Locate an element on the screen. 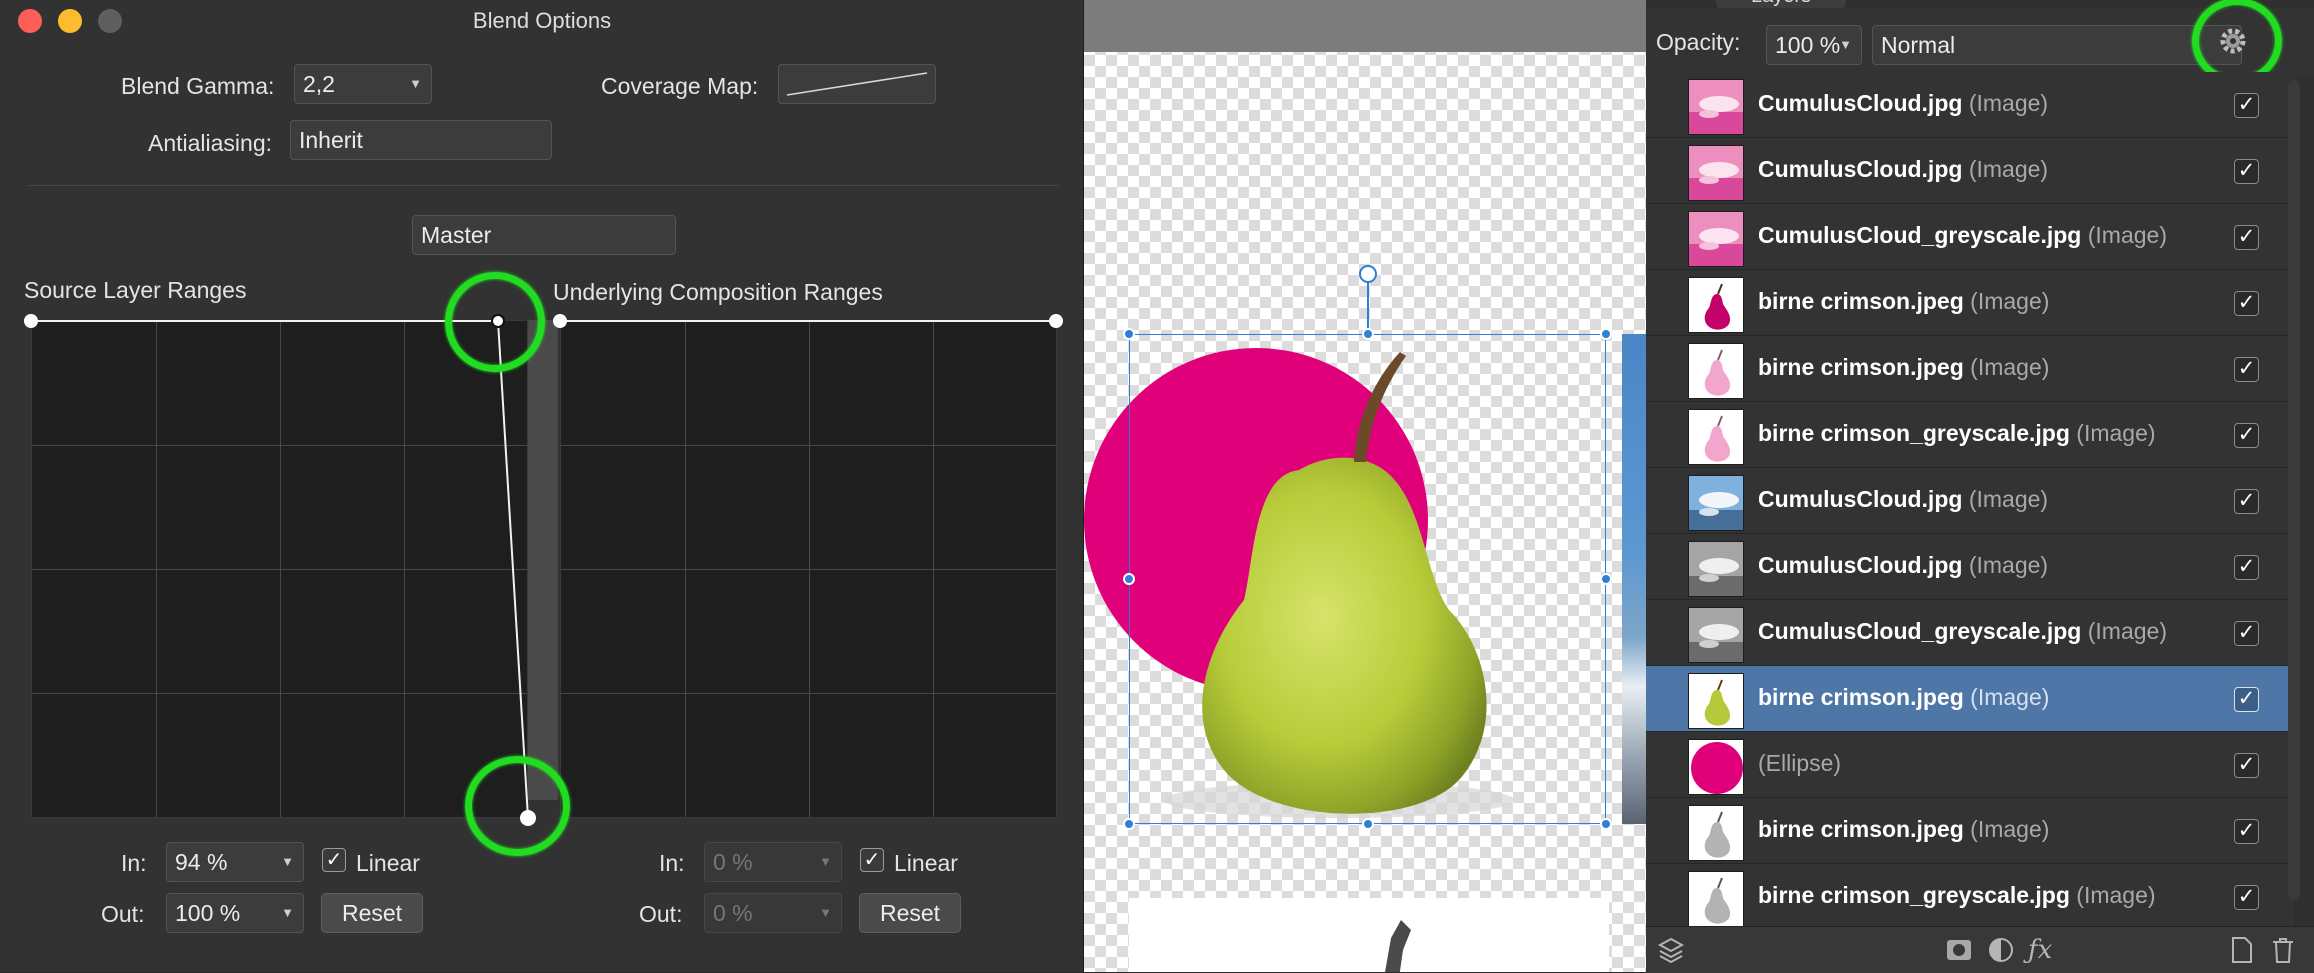 This screenshot has height=973, width=2314. resize-handle-bottom-left is located at coordinates (1129, 824).